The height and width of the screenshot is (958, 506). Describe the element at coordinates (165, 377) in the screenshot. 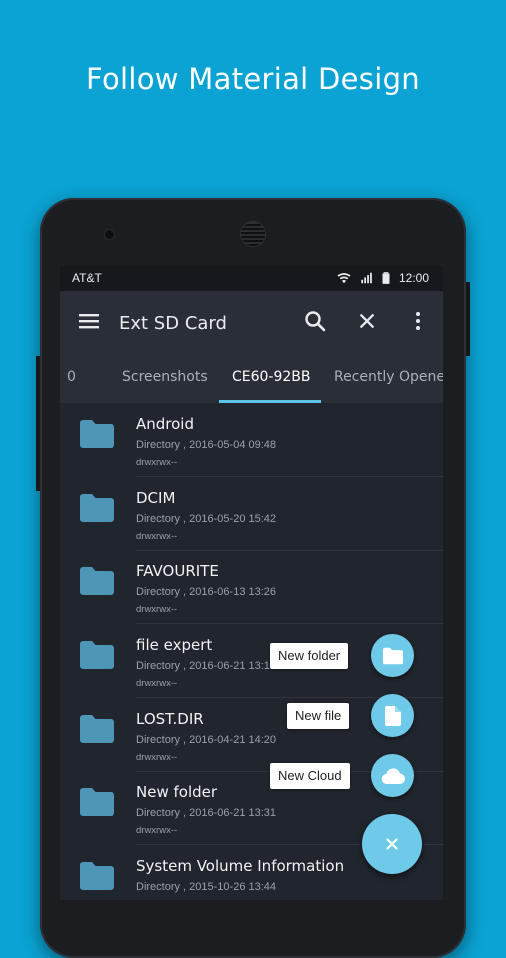

I see `tab-screenshots: Screenshots` at that location.